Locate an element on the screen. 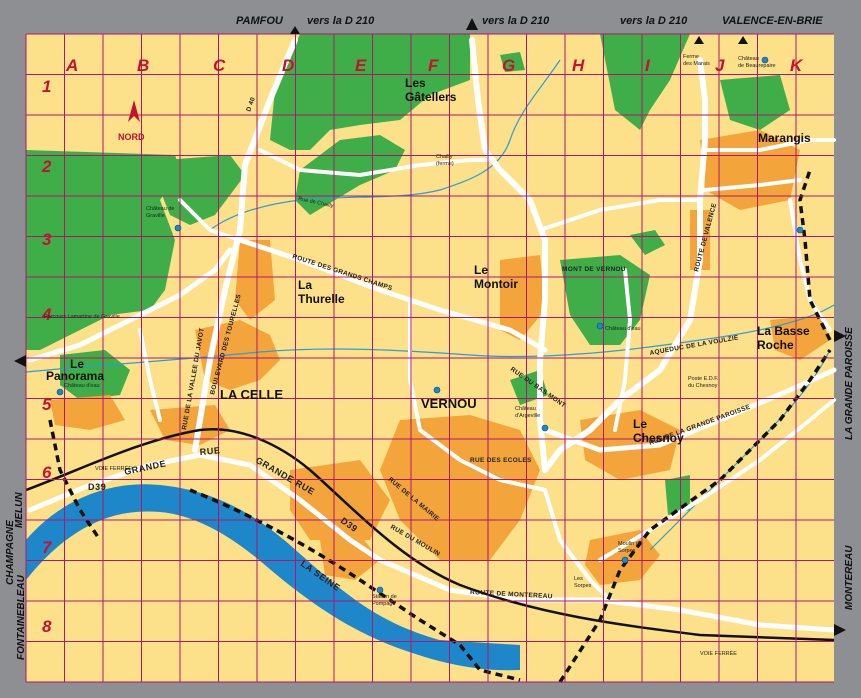 The height and width of the screenshot is (698, 861). poi-poste-edf-l1: Poste E.D.F. is located at coordinates (703, 379).